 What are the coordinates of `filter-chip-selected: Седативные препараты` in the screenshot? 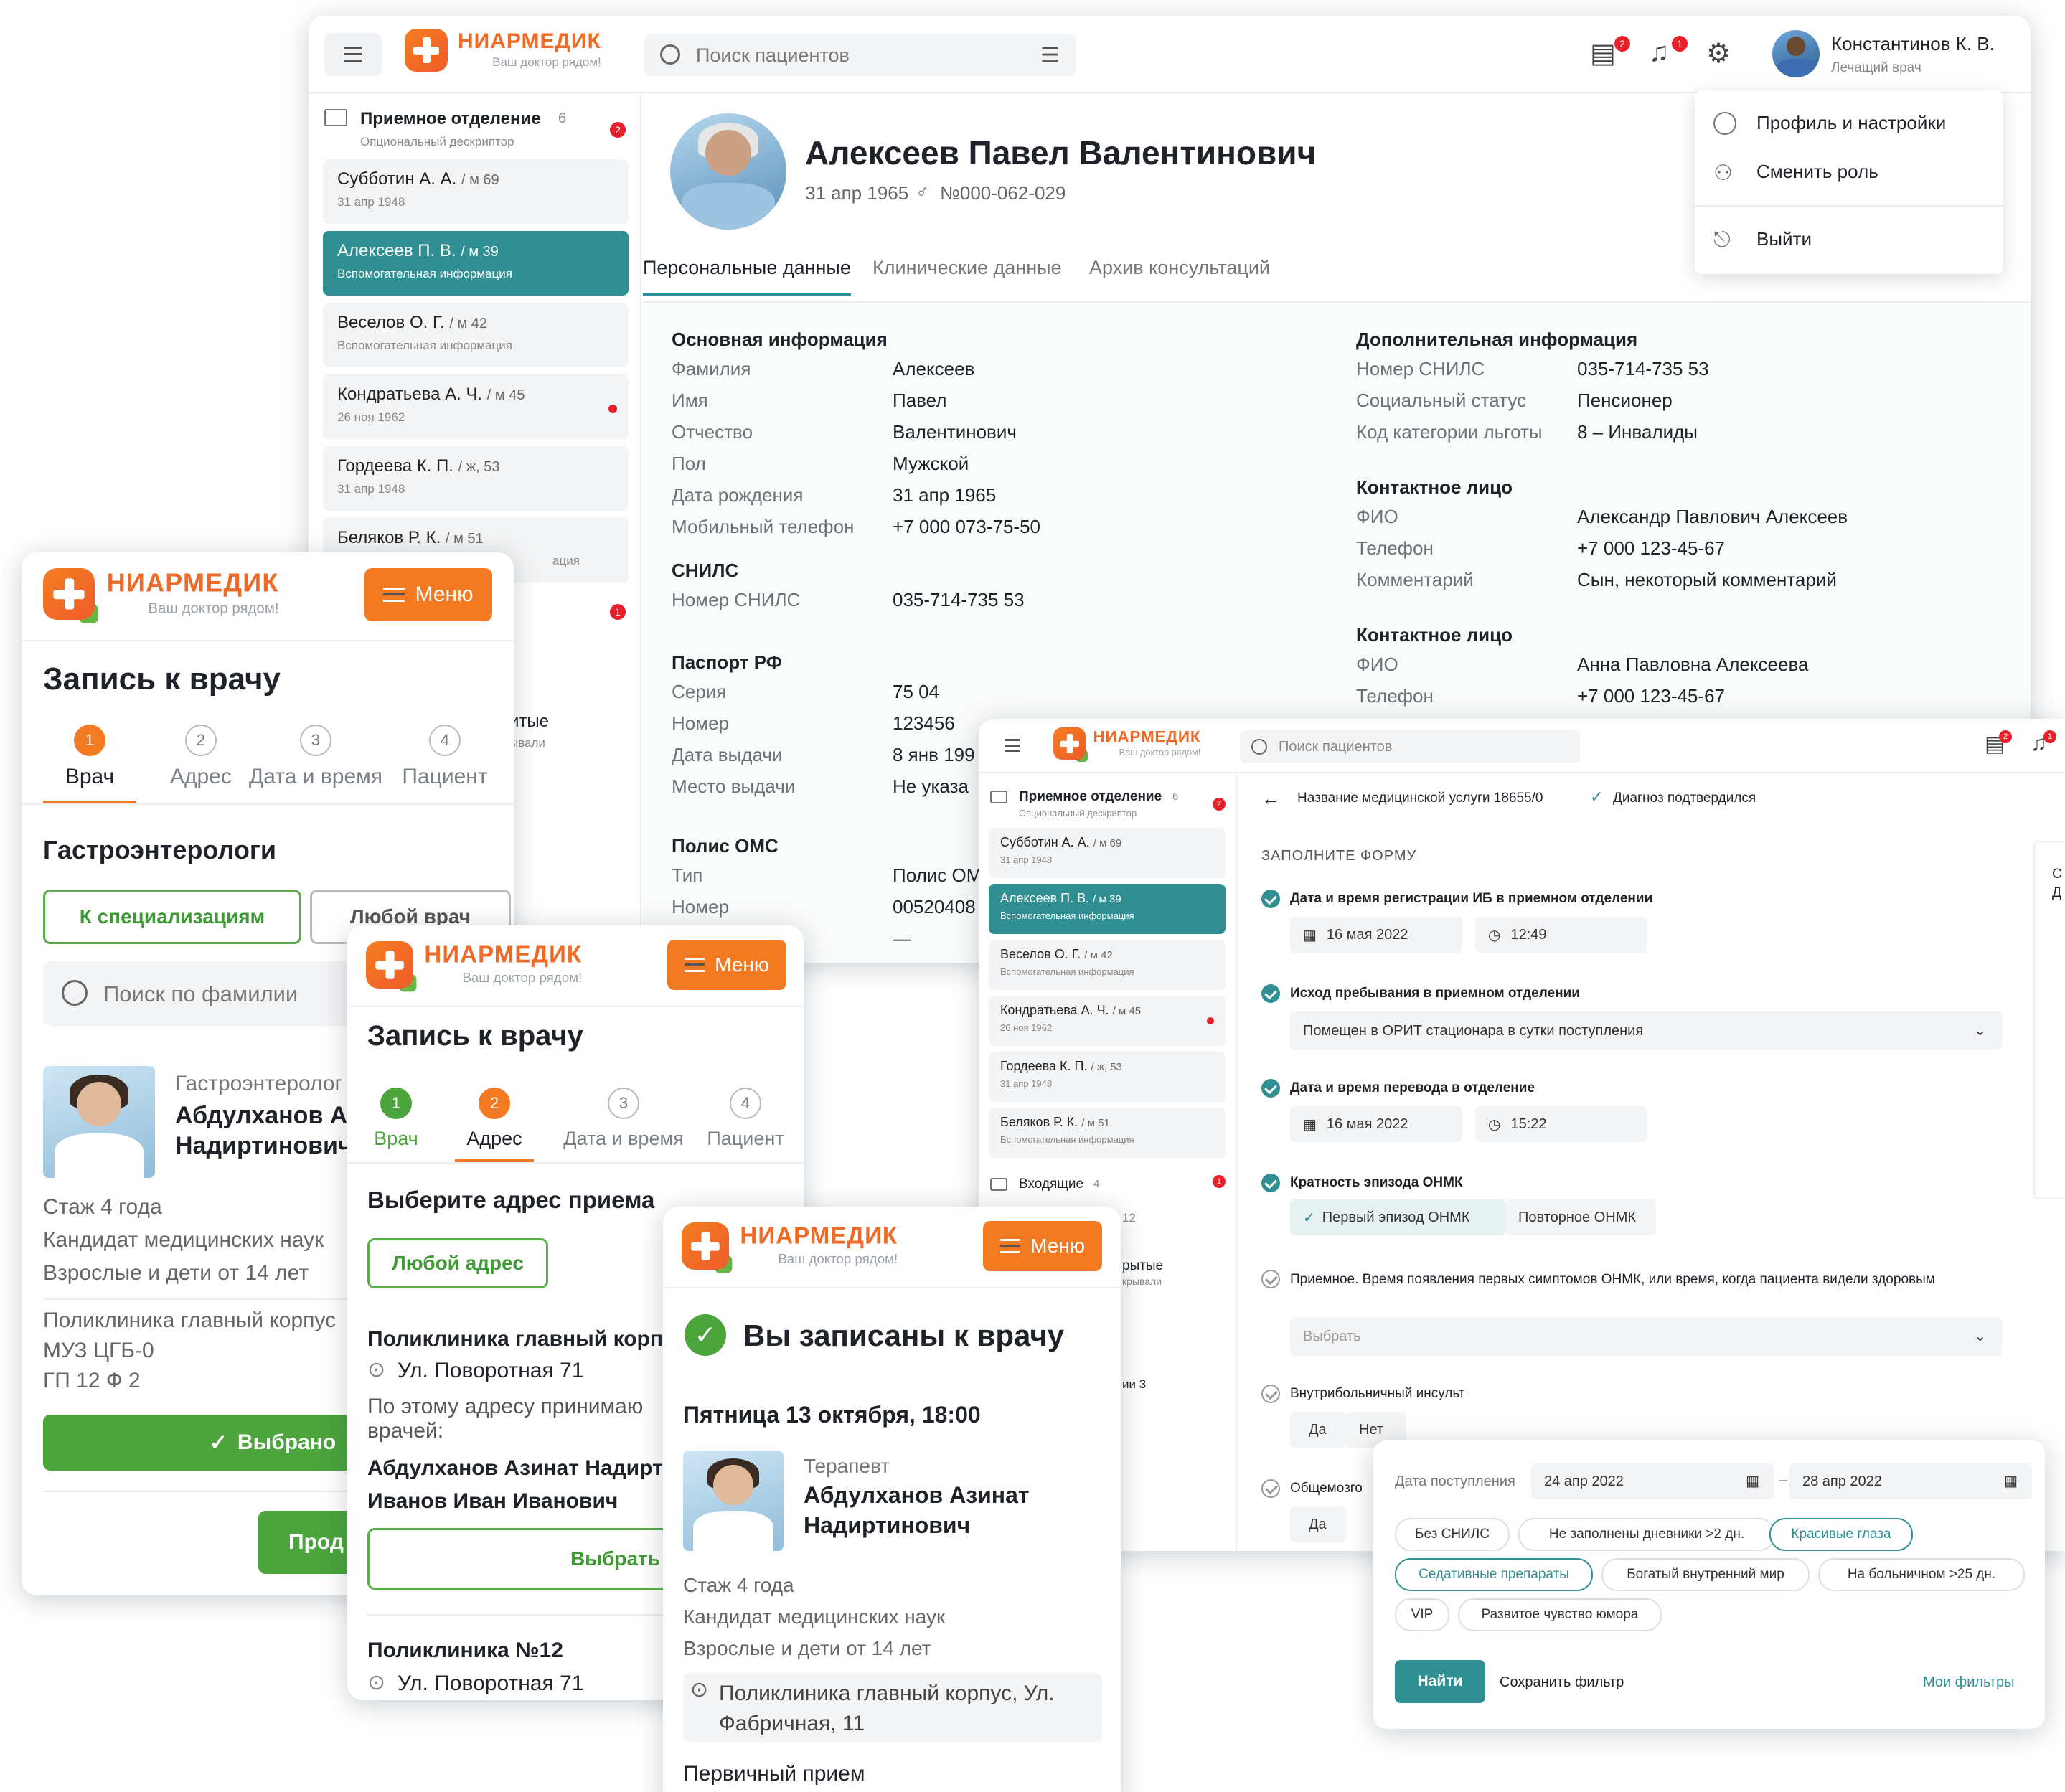 It's located at (1494, 1574).